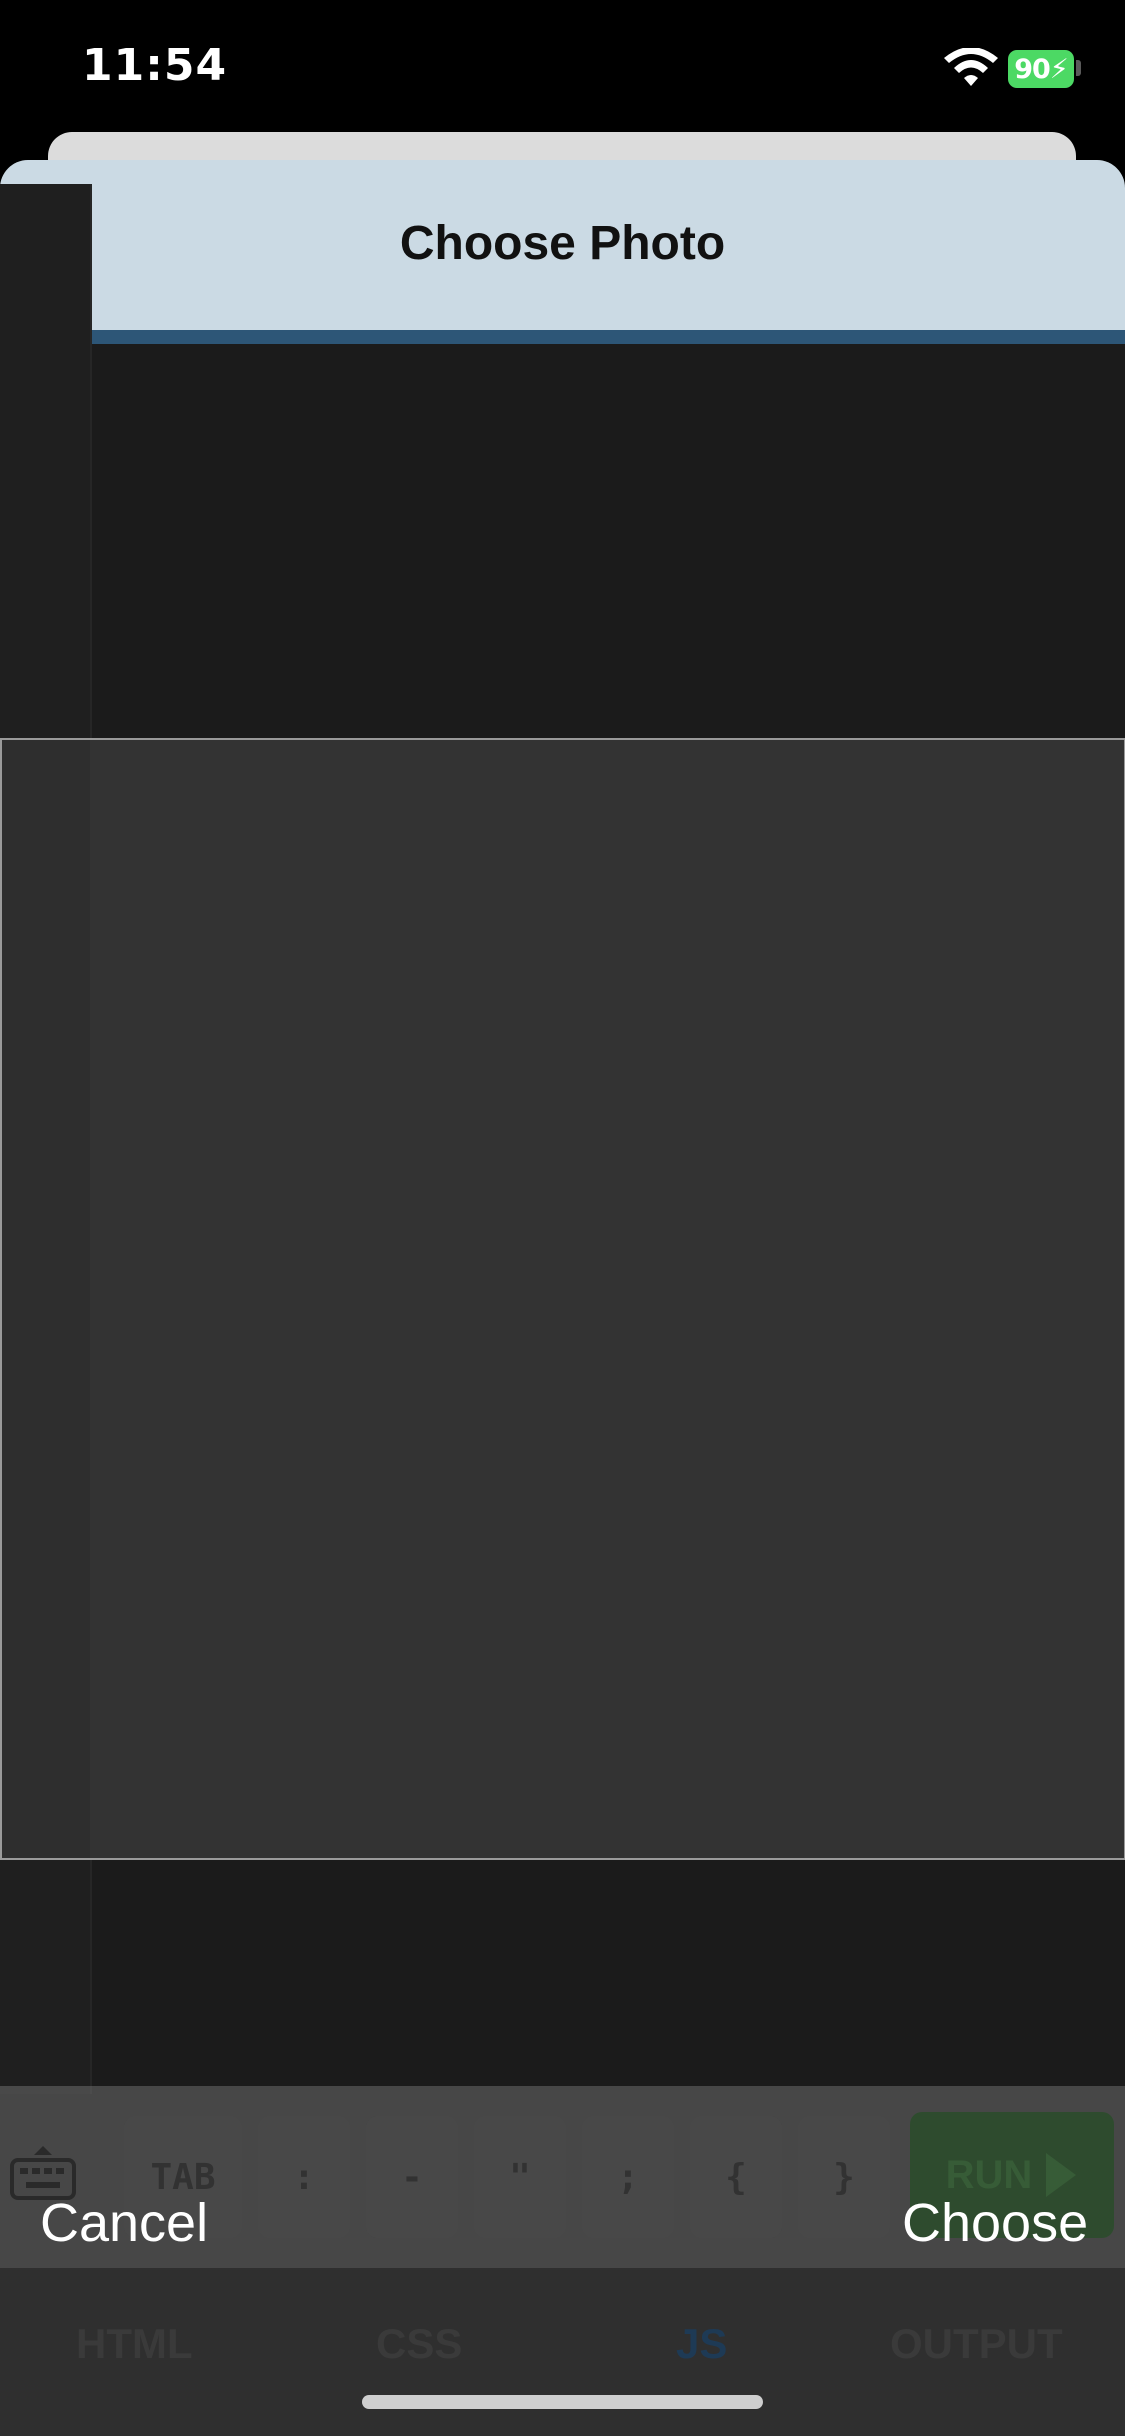 This screenshot has width=1125, height=2436. What do you see at coordinates (304, 2177) in the screenshot?
I see `key-colon: :` at bounding box center [304, 2177].